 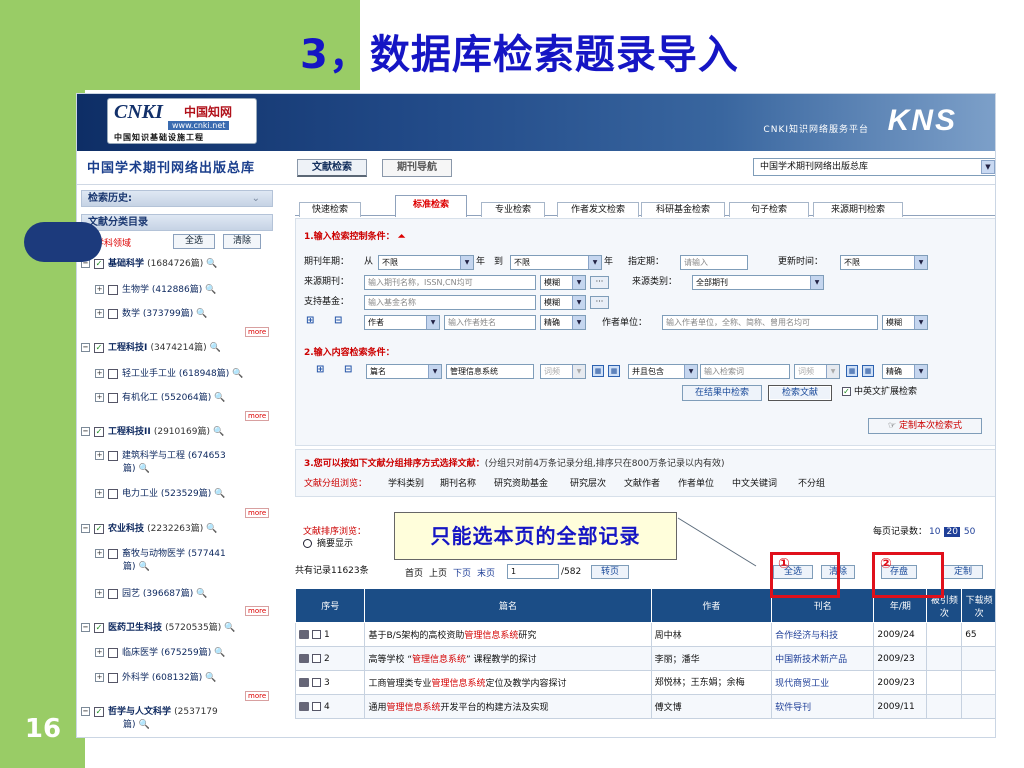 What do you see at coordinates (556, 262) in the screenshot?
I see `year-to-select: 不限 ▼` at bounding box center [556, 262].